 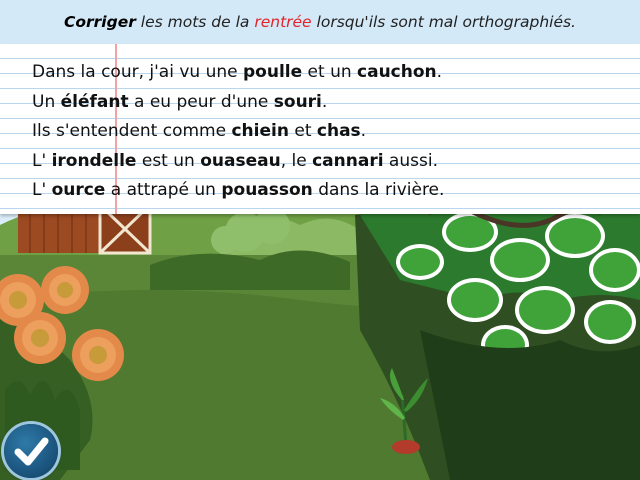 I want to click on instruction-verb: Corriger, so click(x=99, y=22).